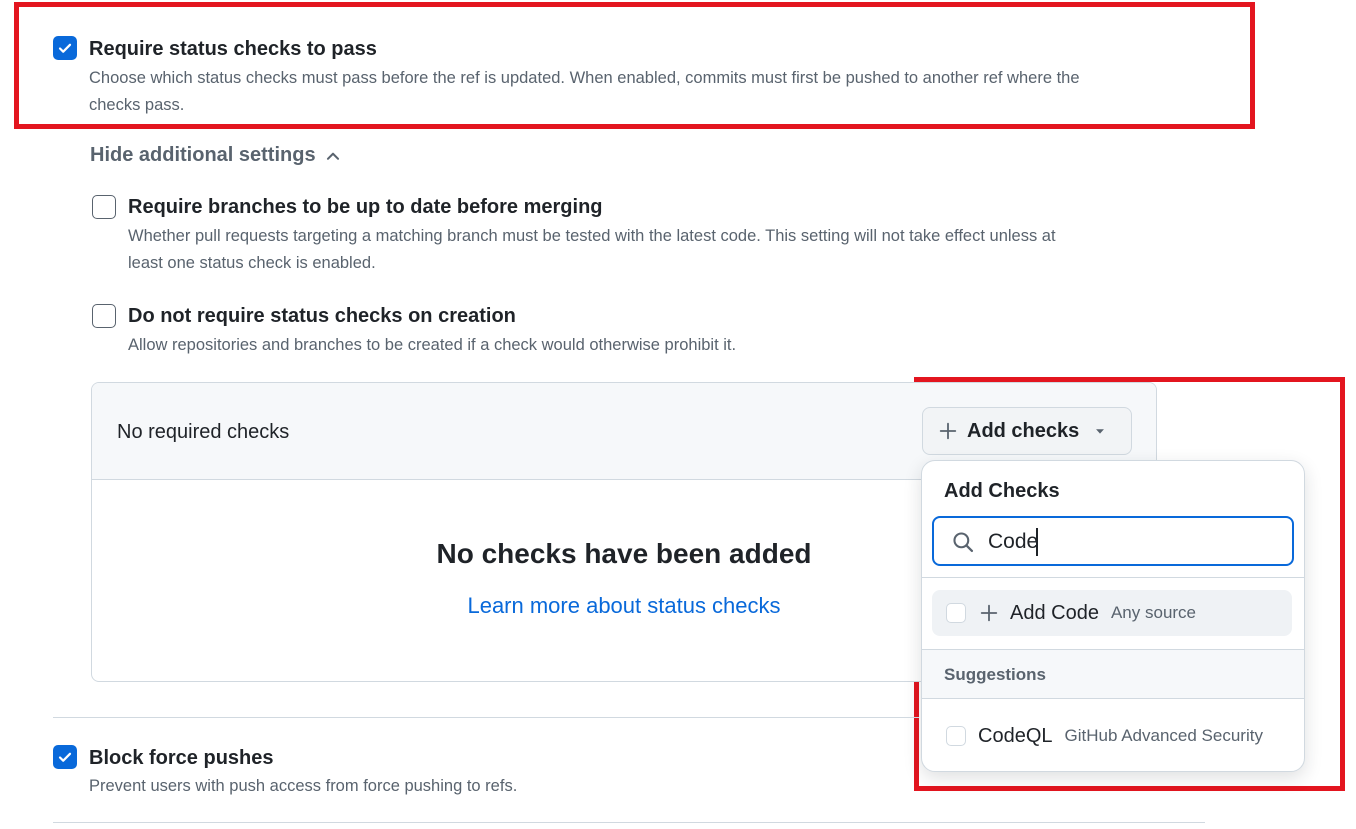 Image resolution: width=1356 pixels, height=829 pixels. What do you see at coordinates (332, 156) in the screenshot?
I see `chevron-up-icon` at bounding box center [332, 156].